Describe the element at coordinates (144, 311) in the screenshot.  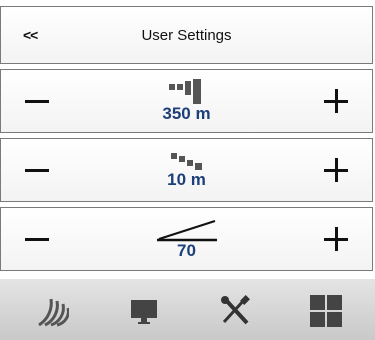
I see `monitor-icon` at that location.